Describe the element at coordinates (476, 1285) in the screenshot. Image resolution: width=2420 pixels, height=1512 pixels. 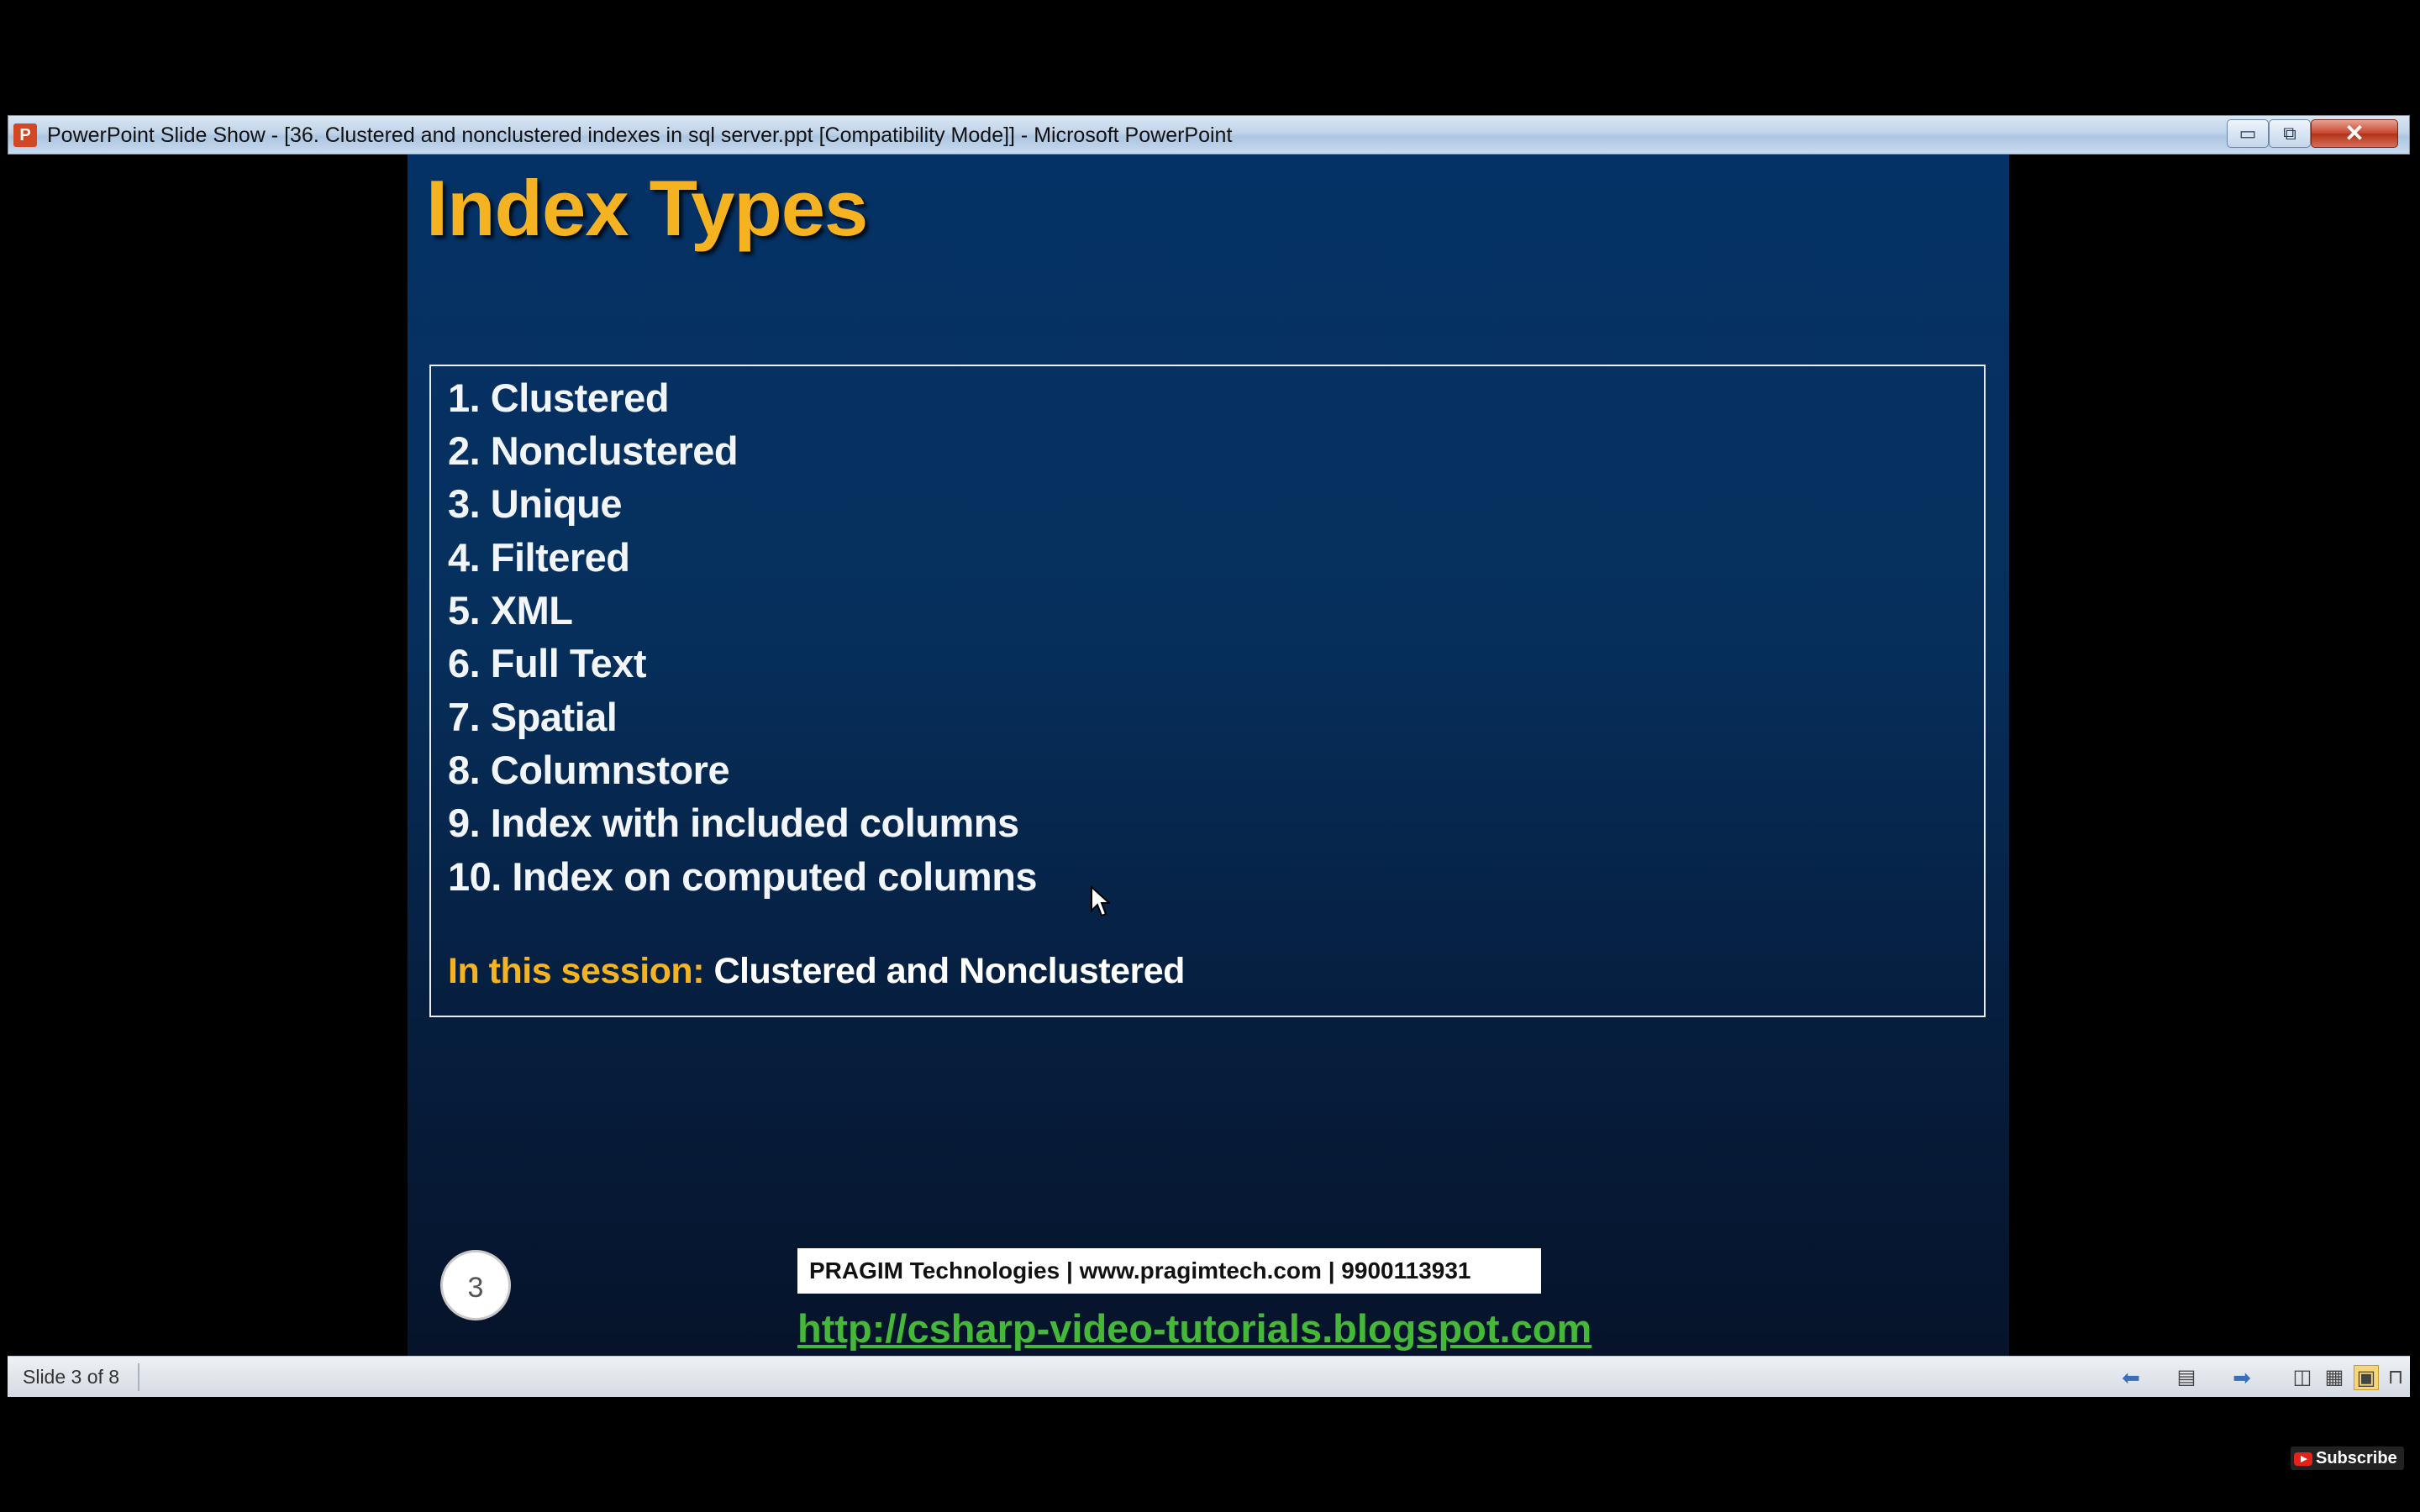
I see `slide-number-badge: 3` at that location.